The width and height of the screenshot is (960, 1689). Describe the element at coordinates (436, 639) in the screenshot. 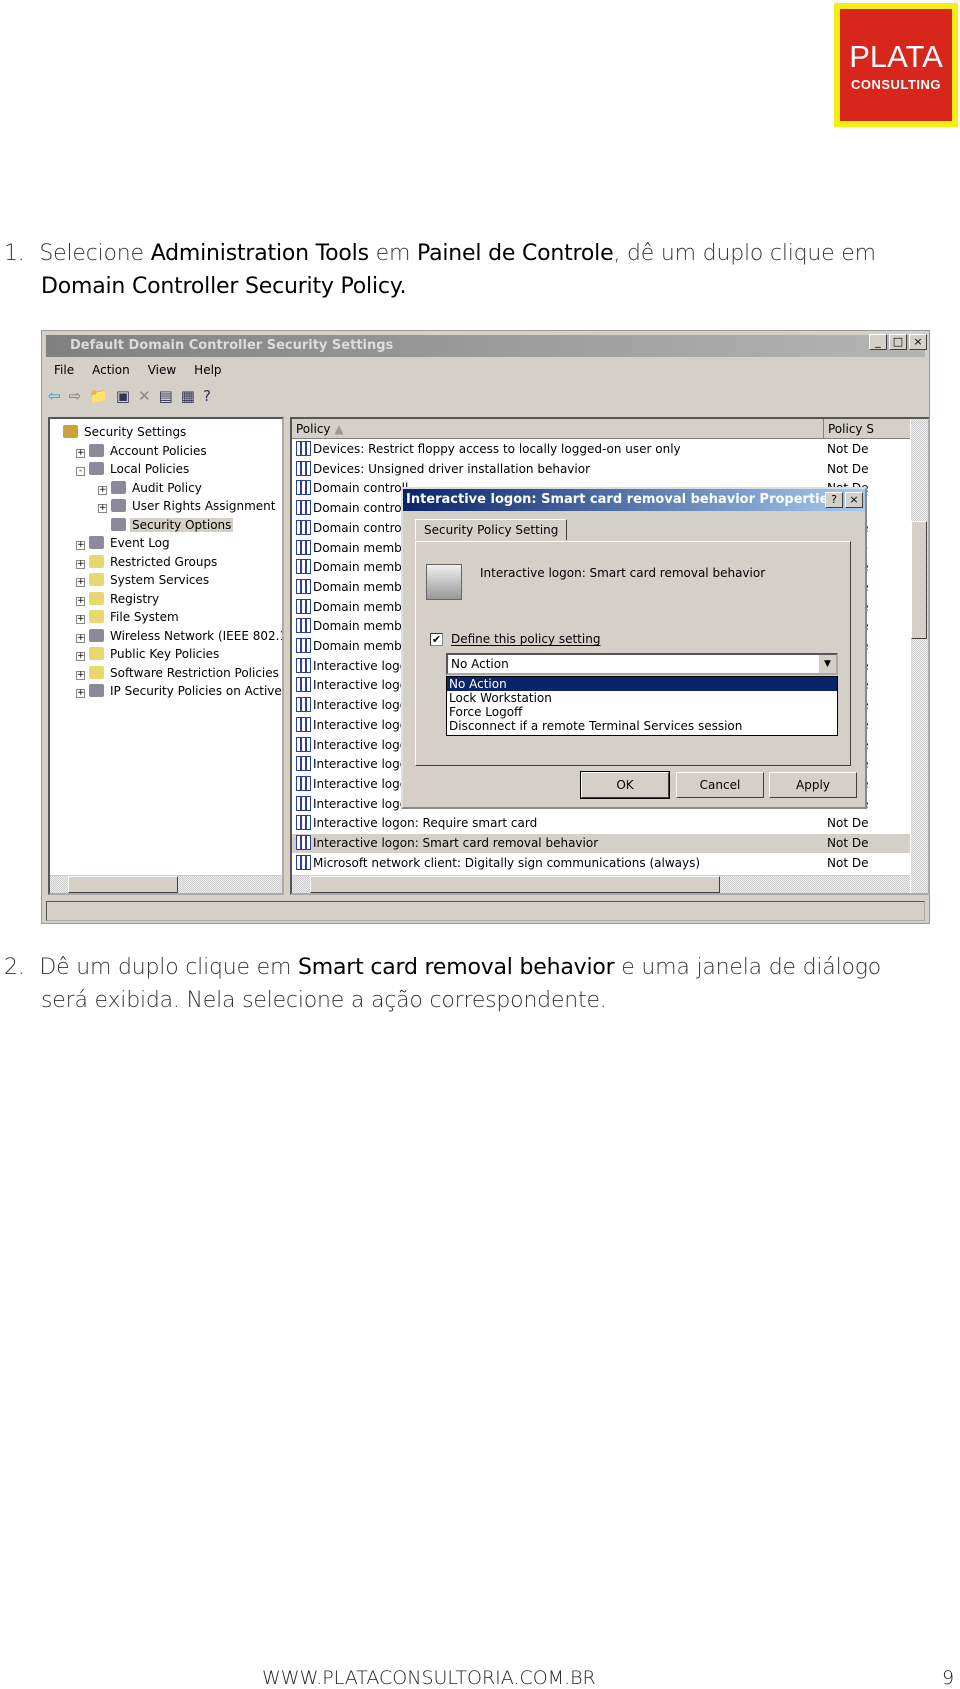

I see `define-policy-checkbox: ✔` at that location.